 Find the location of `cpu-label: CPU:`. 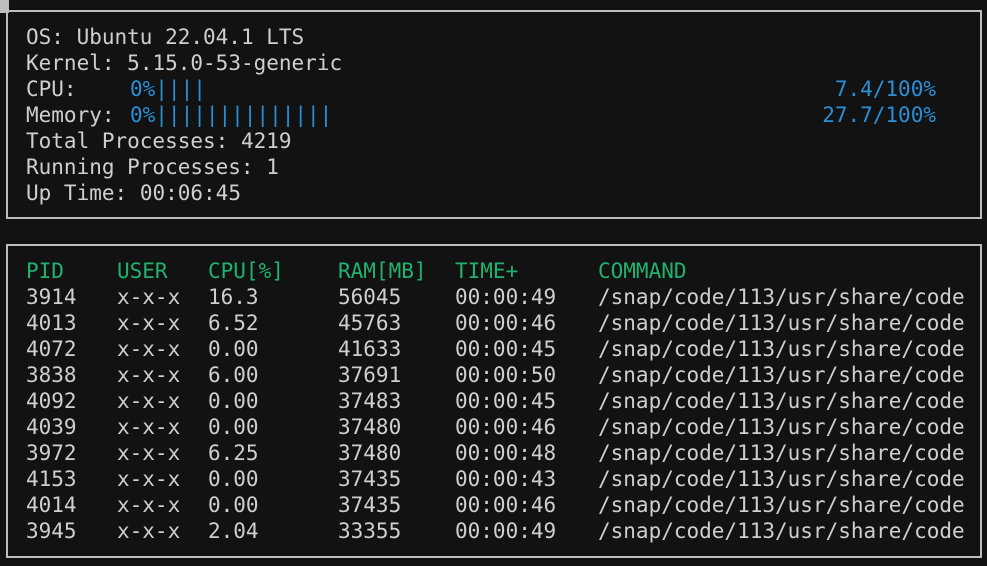

cpu-label: CPU: is located at coordinates (51, 89).